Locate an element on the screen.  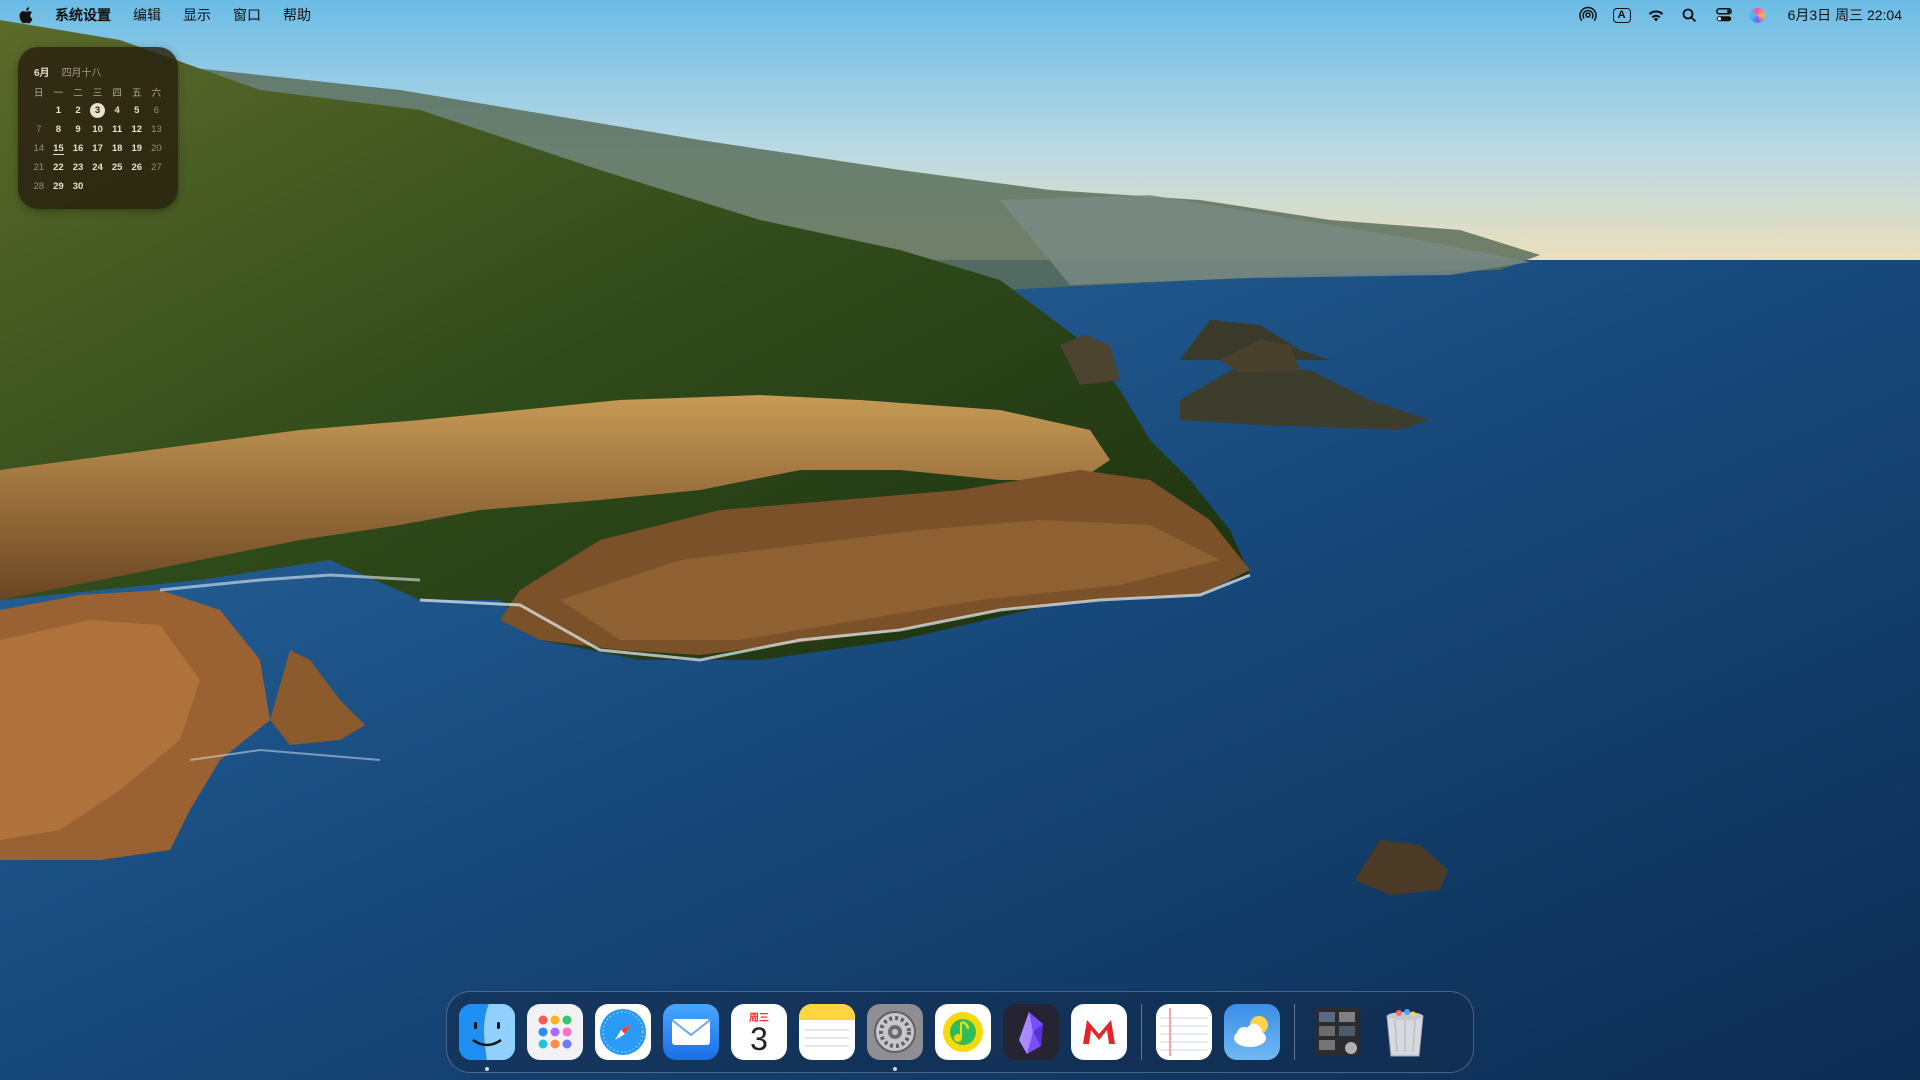
calendar-icon: 周三 3 is located at coordinates (759, 1032).